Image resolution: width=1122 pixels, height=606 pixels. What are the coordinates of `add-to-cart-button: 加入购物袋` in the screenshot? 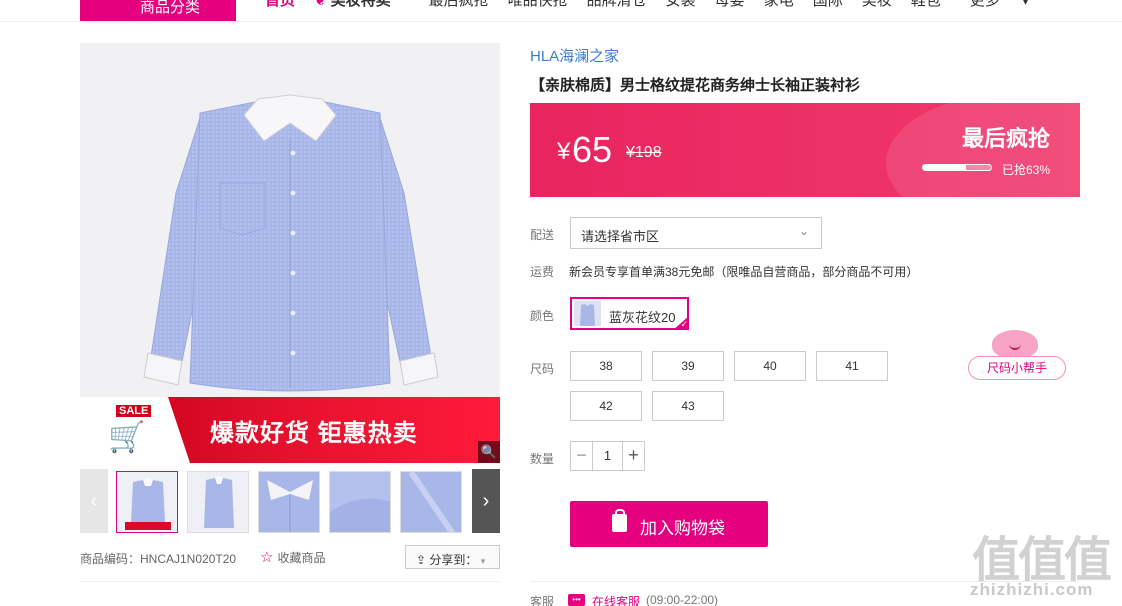 It's located at (669, 524).